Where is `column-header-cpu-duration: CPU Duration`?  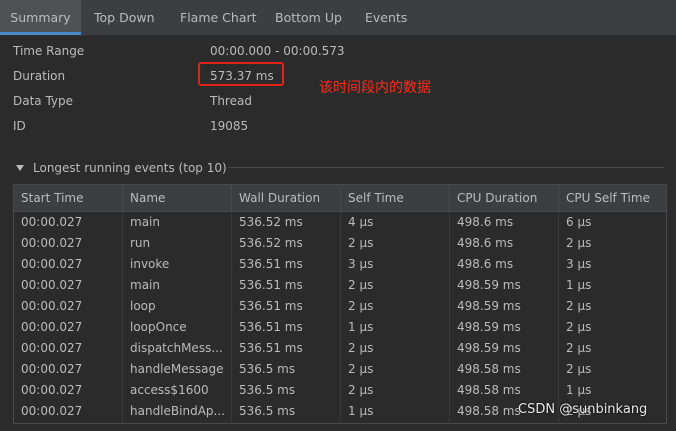
column-header-cpu-duration: CPU Duration is located at coordinates (504, 198).